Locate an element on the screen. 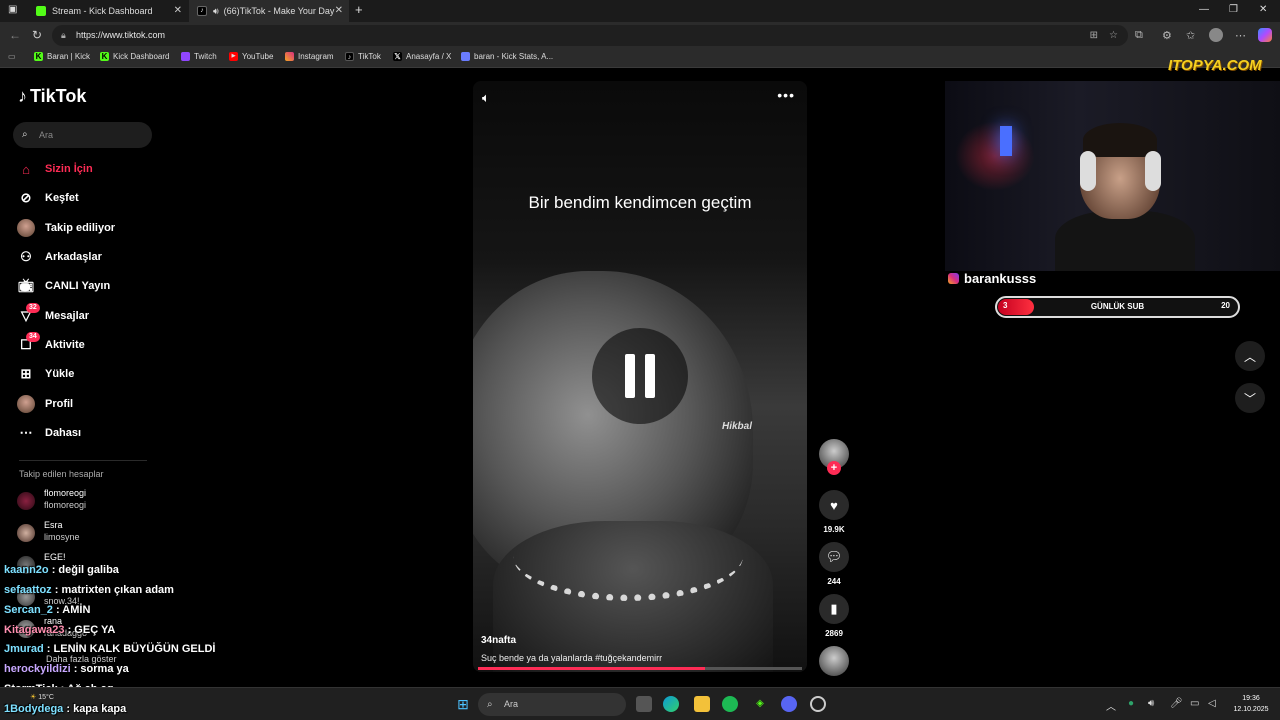  bookmark-item: Instagram is located at coordinates (309, 56).